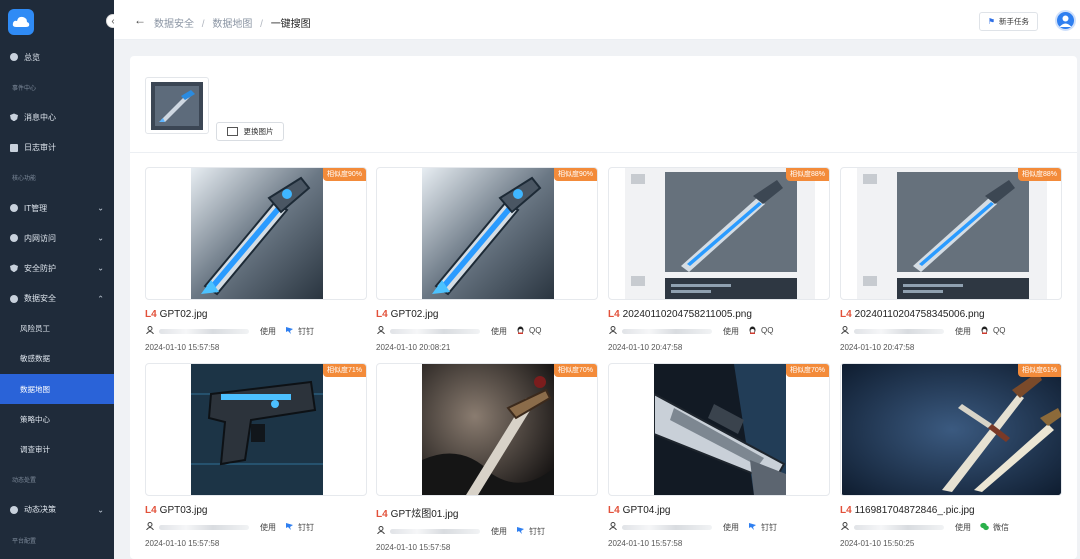  I want to click on sidebar-section-title: 事件中心, so click(24, 88).